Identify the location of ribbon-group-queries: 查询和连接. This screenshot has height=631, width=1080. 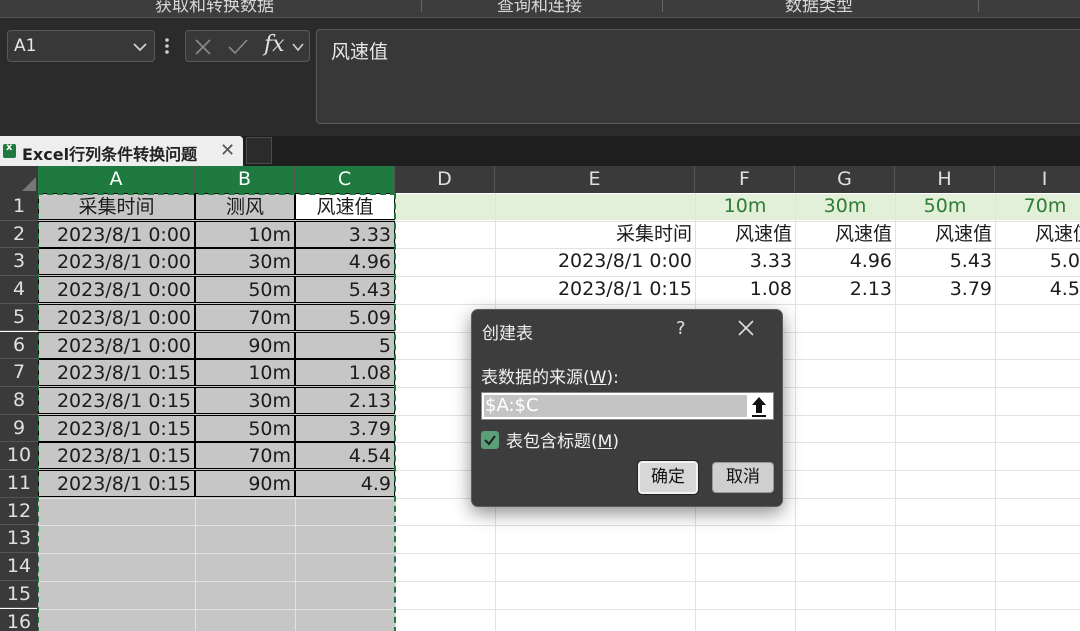
(539, 8).